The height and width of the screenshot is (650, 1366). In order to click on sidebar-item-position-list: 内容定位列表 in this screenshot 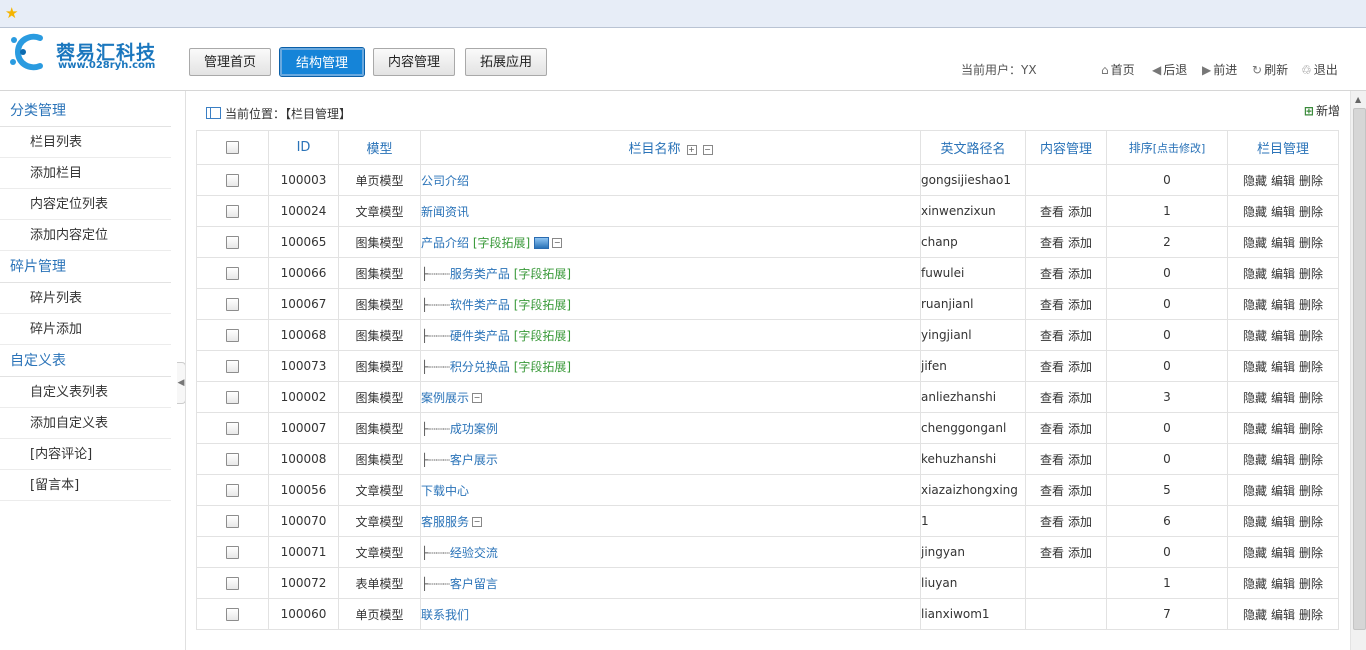, I will do `click(85, 204)`.